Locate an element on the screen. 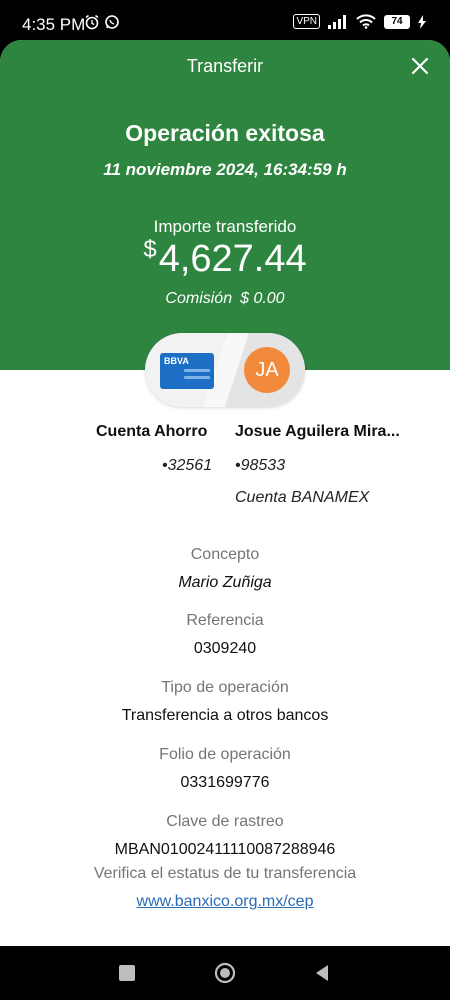 The width and height of the screenshot is (450, 1000). avatar: JA is located at coordinates (267, 370).